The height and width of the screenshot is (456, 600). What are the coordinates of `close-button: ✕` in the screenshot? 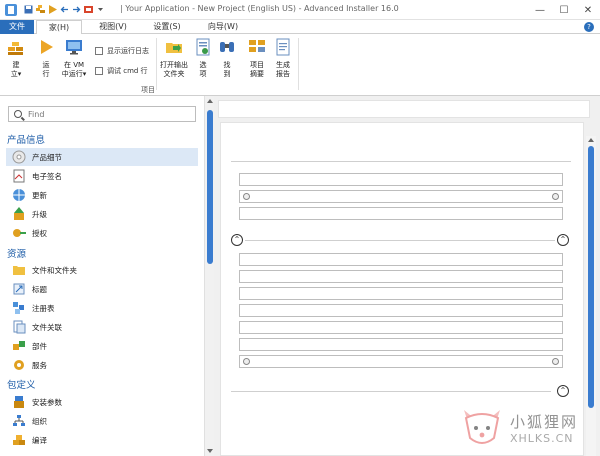 It's located at (588, 10).